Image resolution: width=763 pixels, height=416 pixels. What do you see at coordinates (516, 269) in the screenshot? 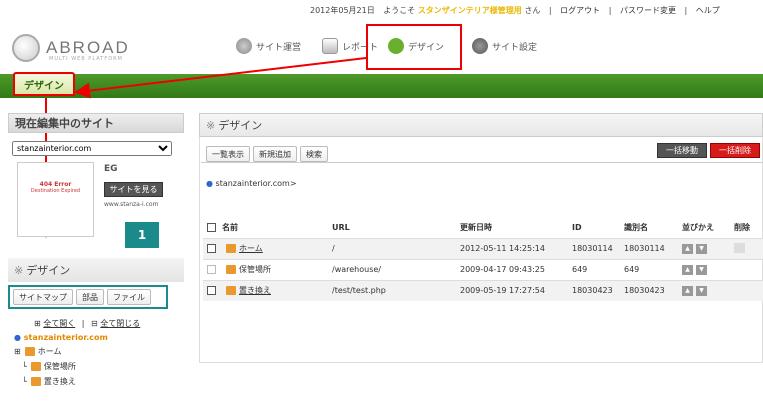
I see `cell-updated: 2009-04-17 09:43:25` at bounding box center [516, 269].